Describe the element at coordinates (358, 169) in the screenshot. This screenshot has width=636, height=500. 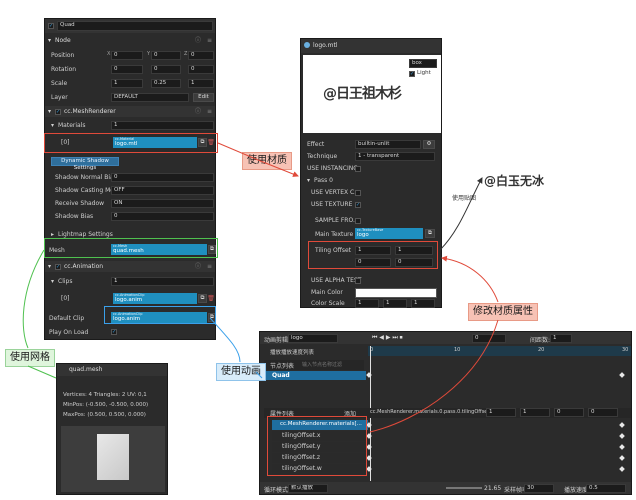
I see `use-instancing-checkbox` at that location.